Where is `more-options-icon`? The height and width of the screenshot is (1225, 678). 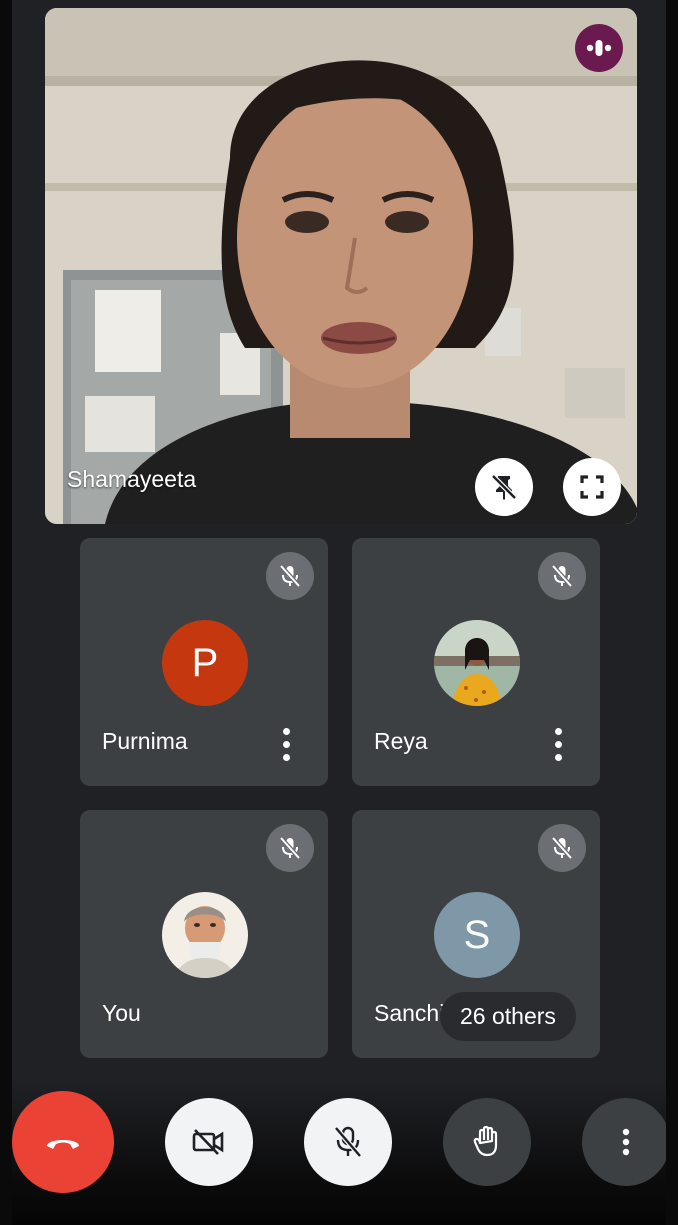
more-options-icon is located at coordinates (626, 1142).